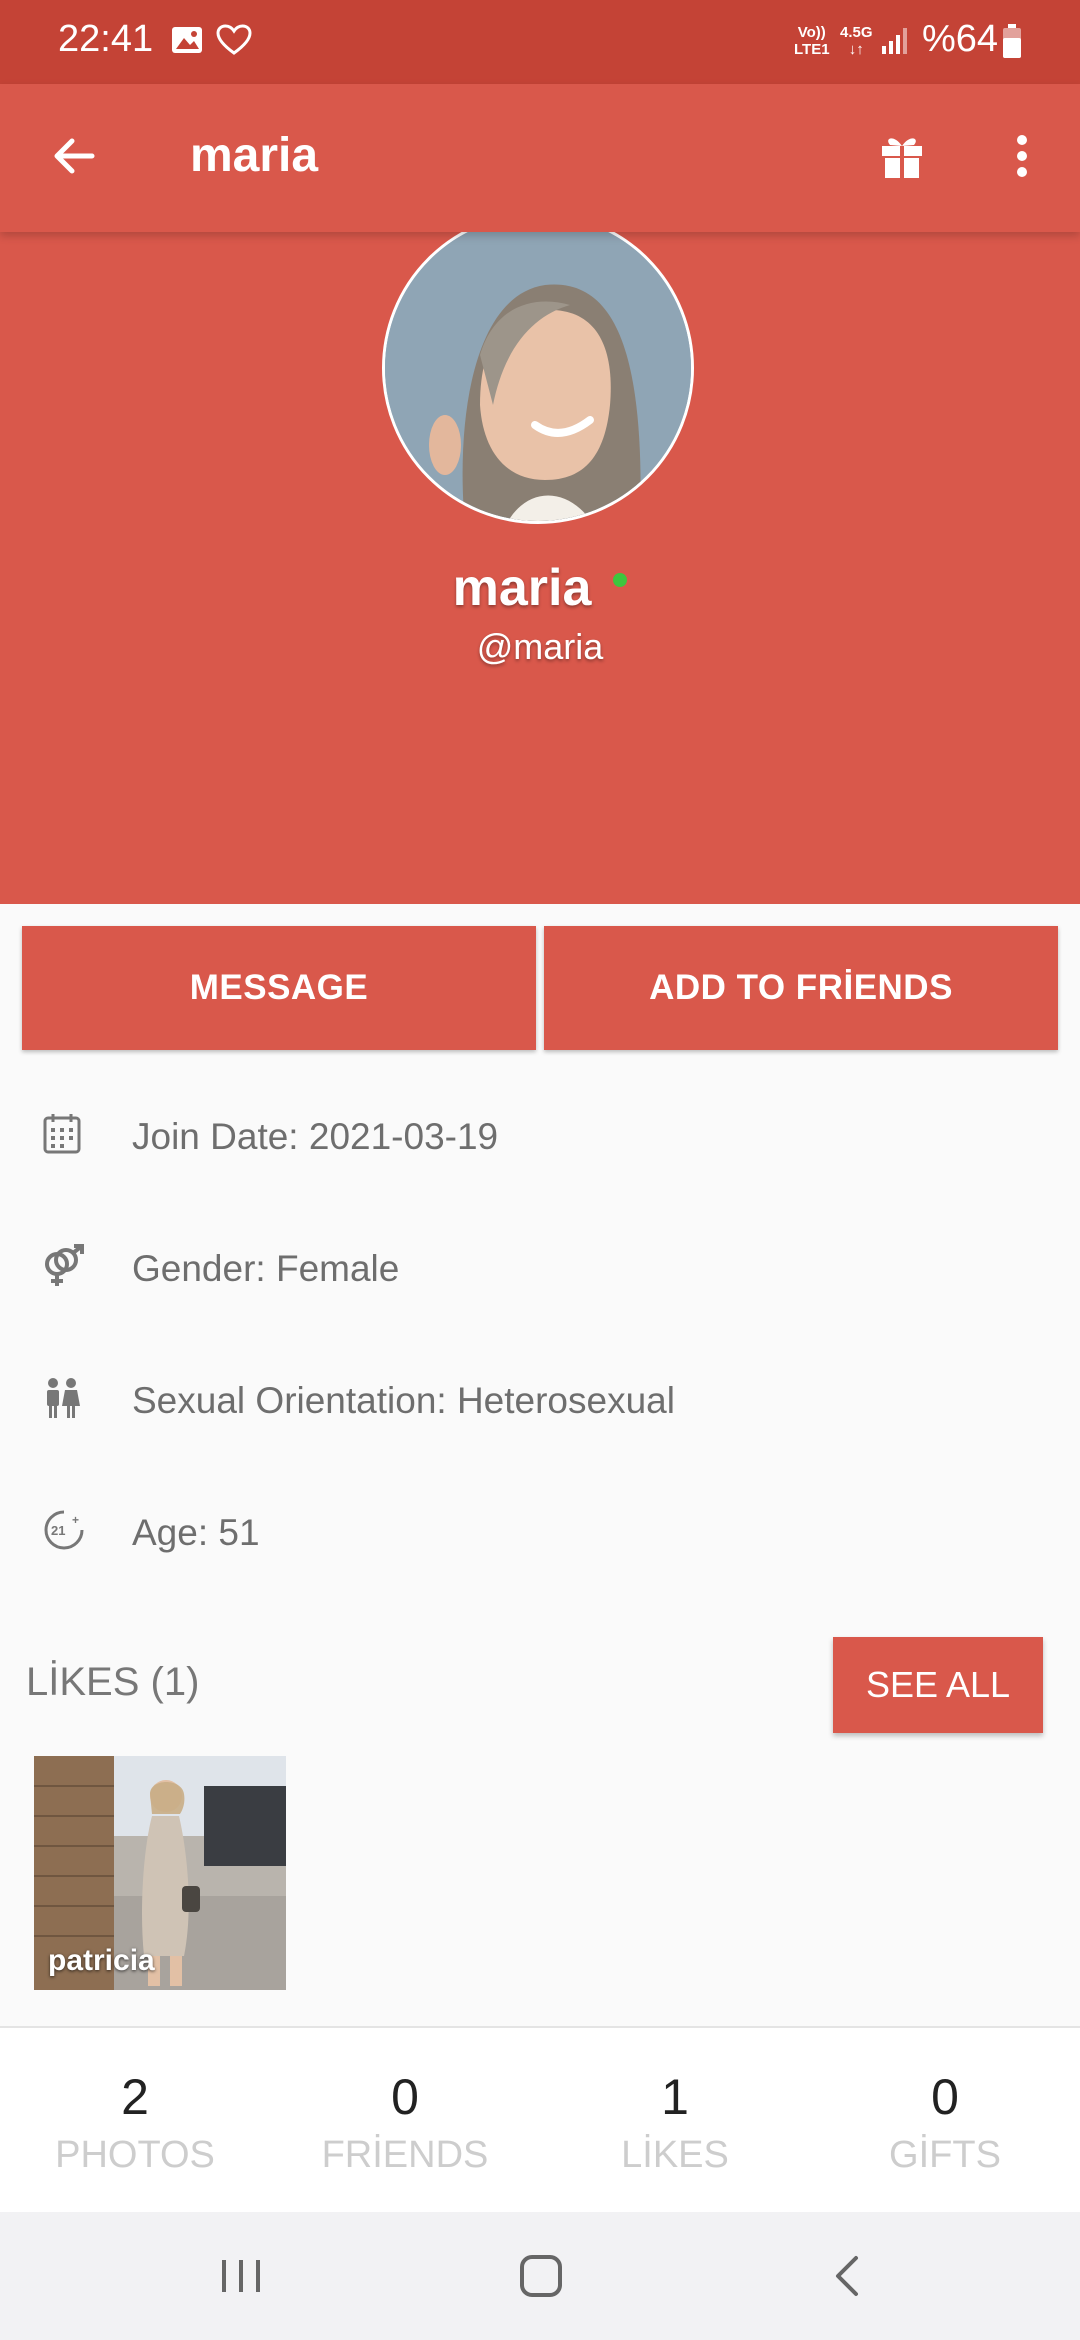  Describe the element at coordinates (847, 2276) in the screenshot. I see `system-back-icon` at that location.